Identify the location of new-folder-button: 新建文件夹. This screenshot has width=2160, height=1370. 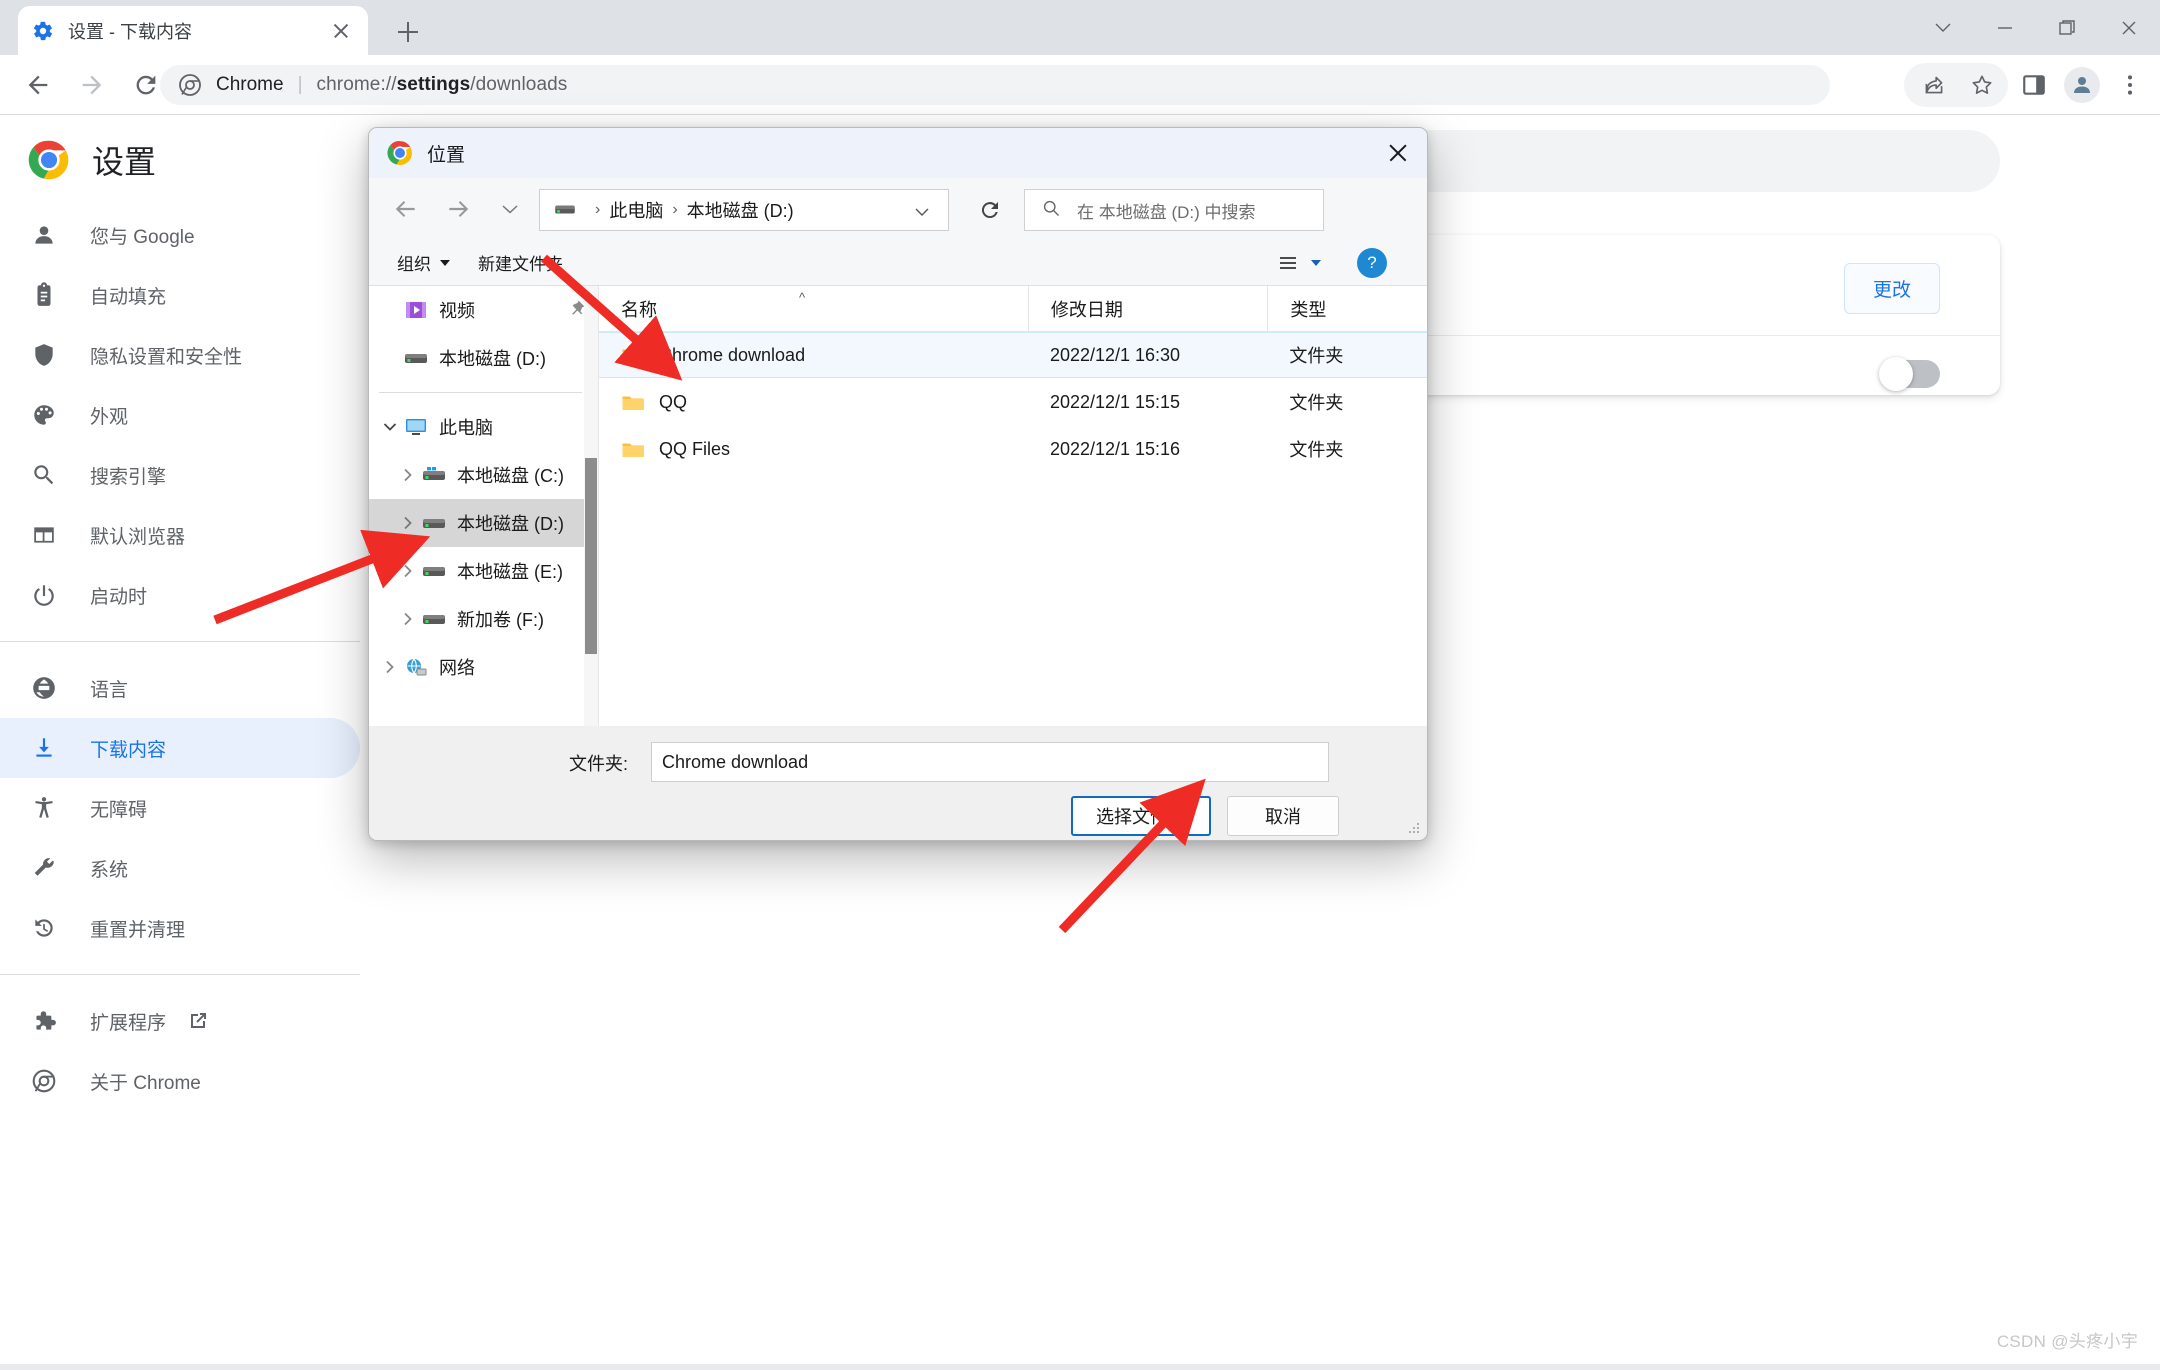
(520, 262).